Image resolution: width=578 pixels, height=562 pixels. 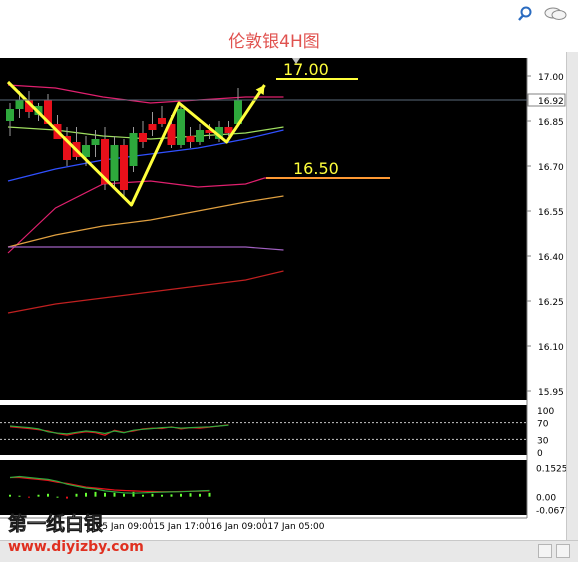 I want to click on y-tick-label: 16.10, so click(x=551, y=348).